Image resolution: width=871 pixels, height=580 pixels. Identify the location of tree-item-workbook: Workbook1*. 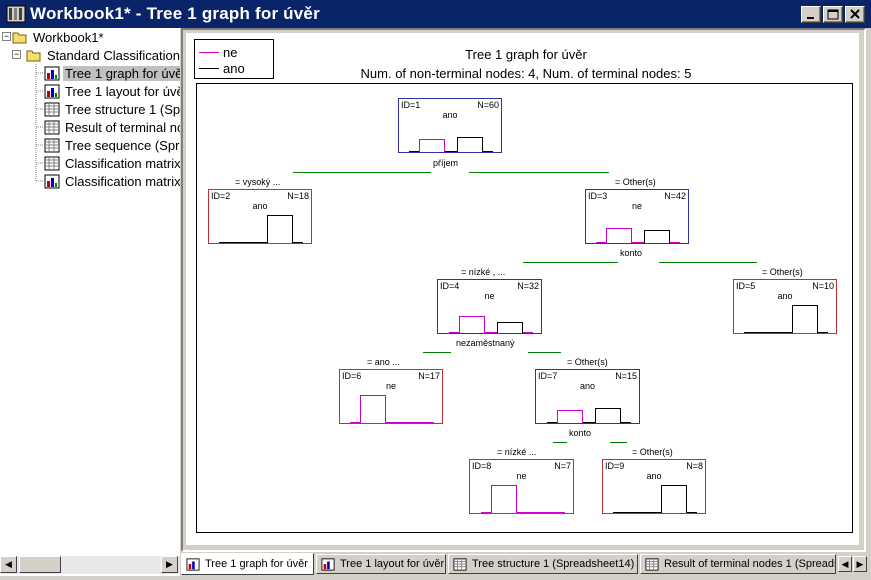
(59, 37).